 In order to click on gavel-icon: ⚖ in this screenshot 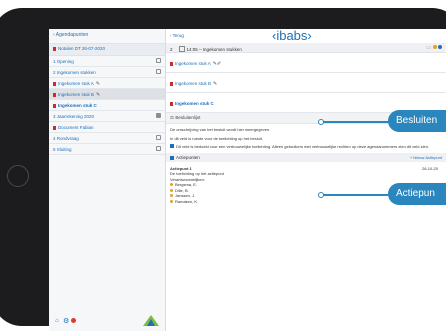, I will do `click(172, 117)`.